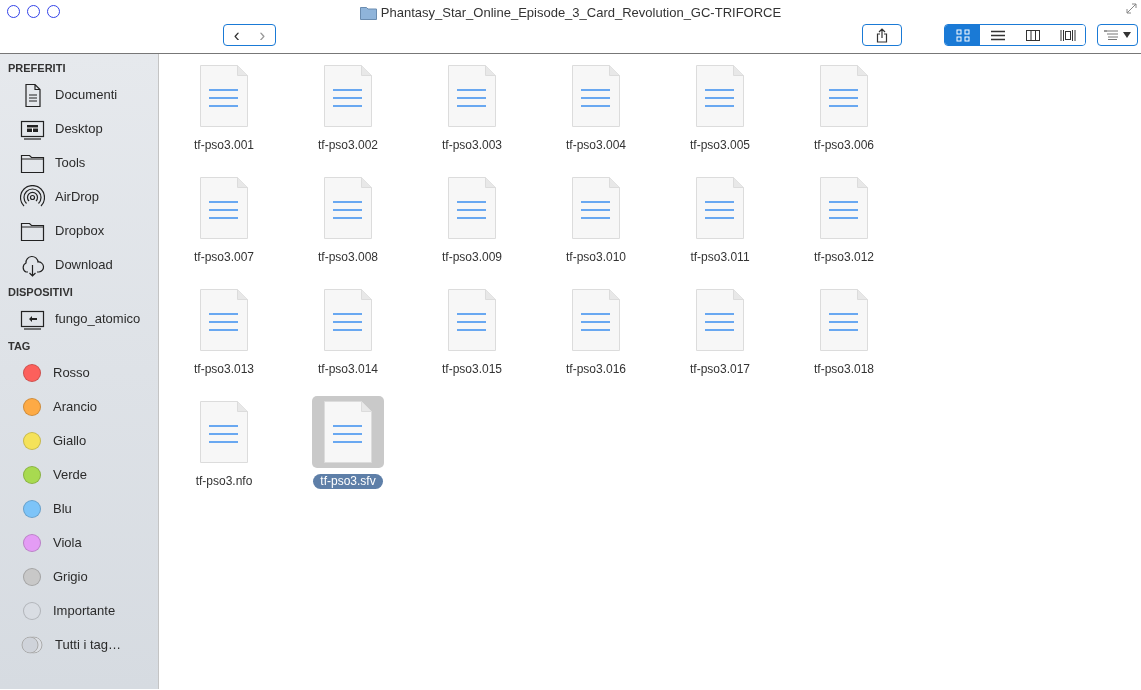  What do you see at coordinates (581, 13) in the screenshot?
I see `window-title: Phantasy_Star_Online_Episode_3_Card_Revolution_GC-TRIFORCE` at bounding box center [581, 13].